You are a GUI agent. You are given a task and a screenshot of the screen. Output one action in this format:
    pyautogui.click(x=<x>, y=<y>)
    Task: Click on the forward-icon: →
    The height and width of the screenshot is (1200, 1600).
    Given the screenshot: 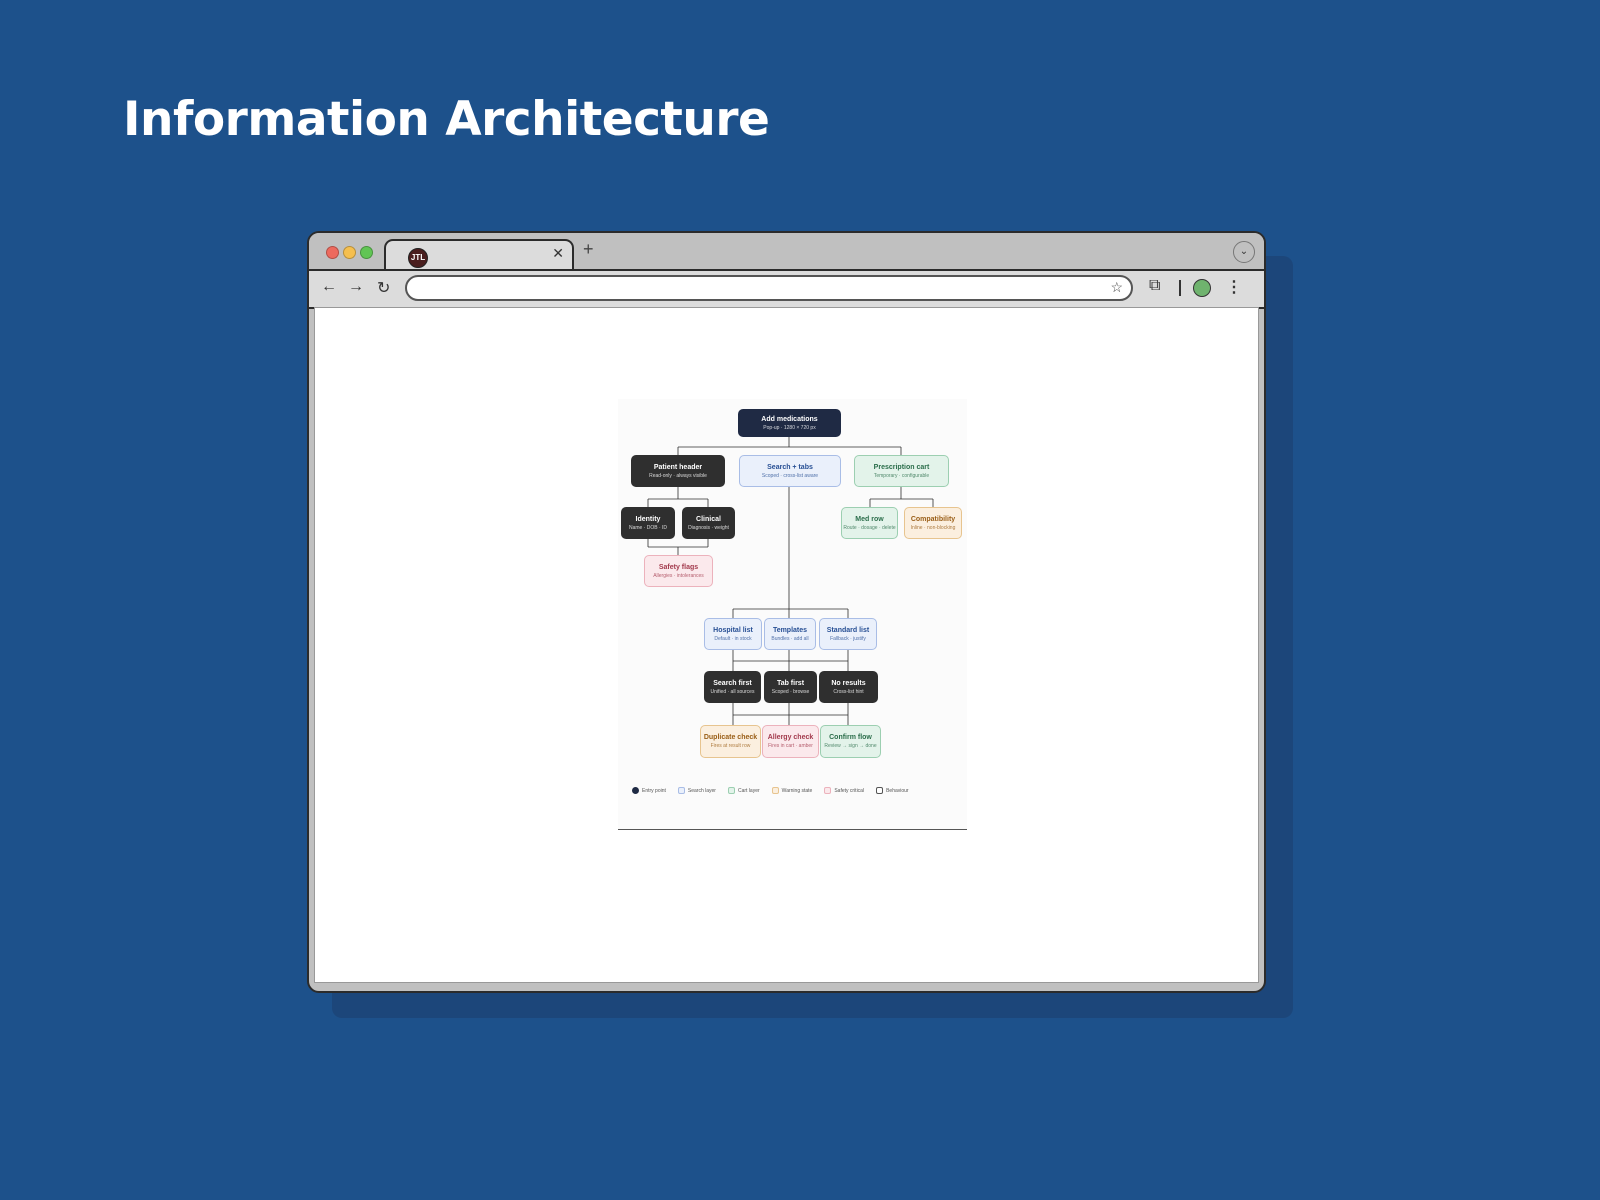 What is the action you would take?
    pyautogui.click(x=356, y=287)
    